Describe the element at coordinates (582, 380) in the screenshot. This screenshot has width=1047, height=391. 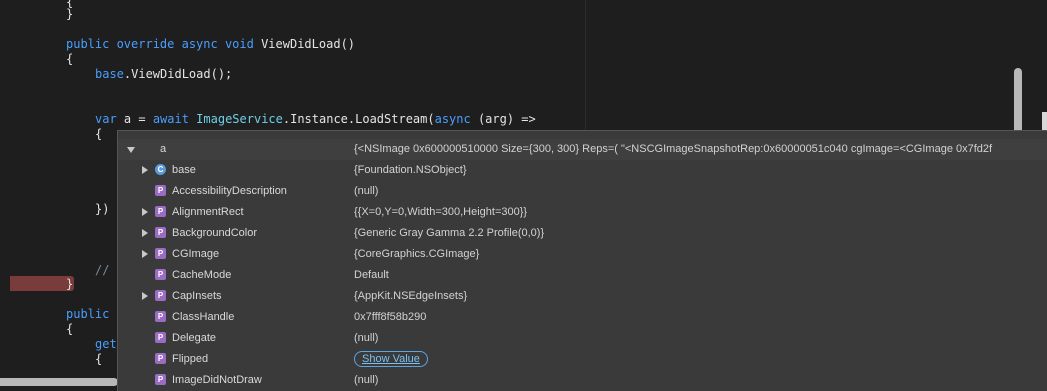
I see `datatip-member-row: P ImageDidNotDraw (null)` at that location.